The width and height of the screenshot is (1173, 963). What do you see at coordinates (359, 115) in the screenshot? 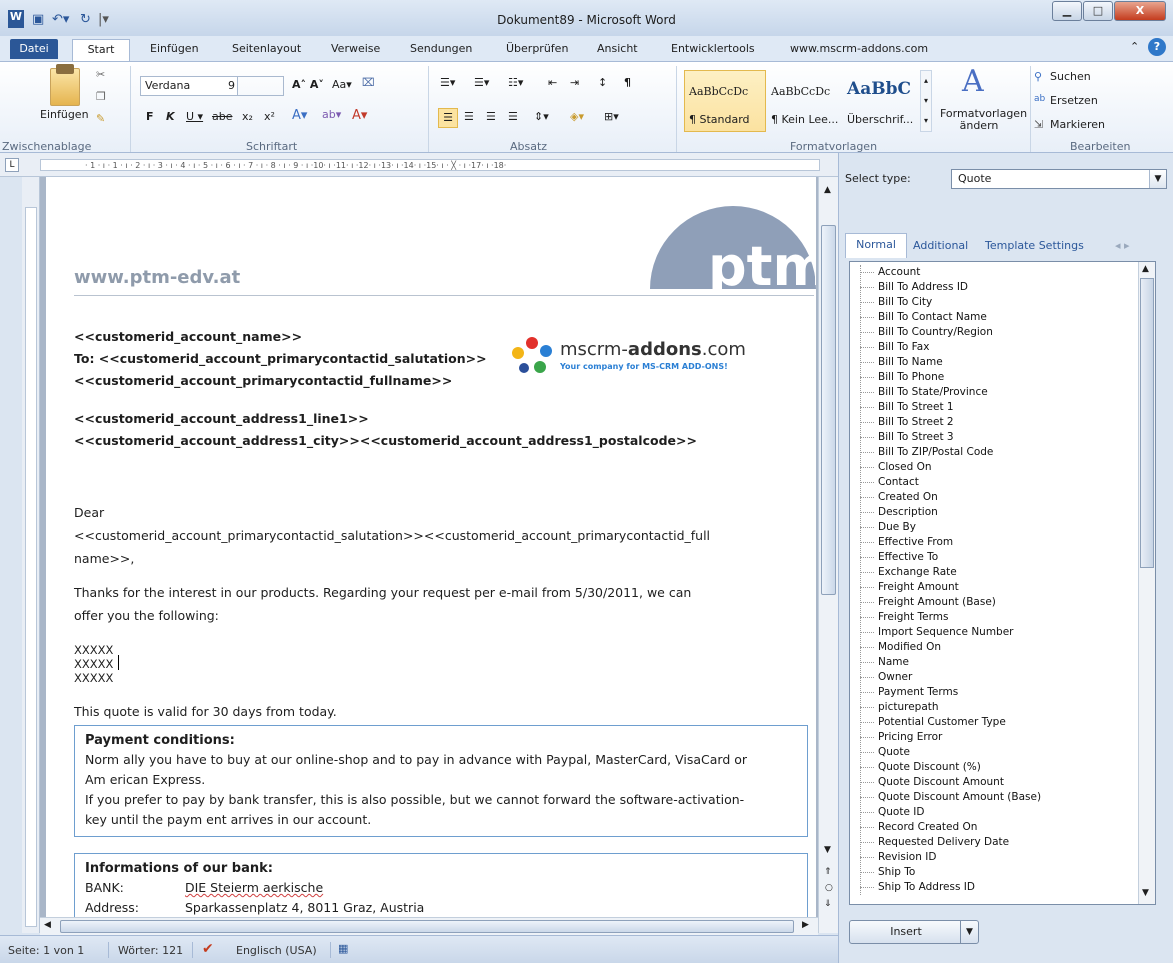
I see `font-color-icon: A▾` at bounding box center [359, 115].